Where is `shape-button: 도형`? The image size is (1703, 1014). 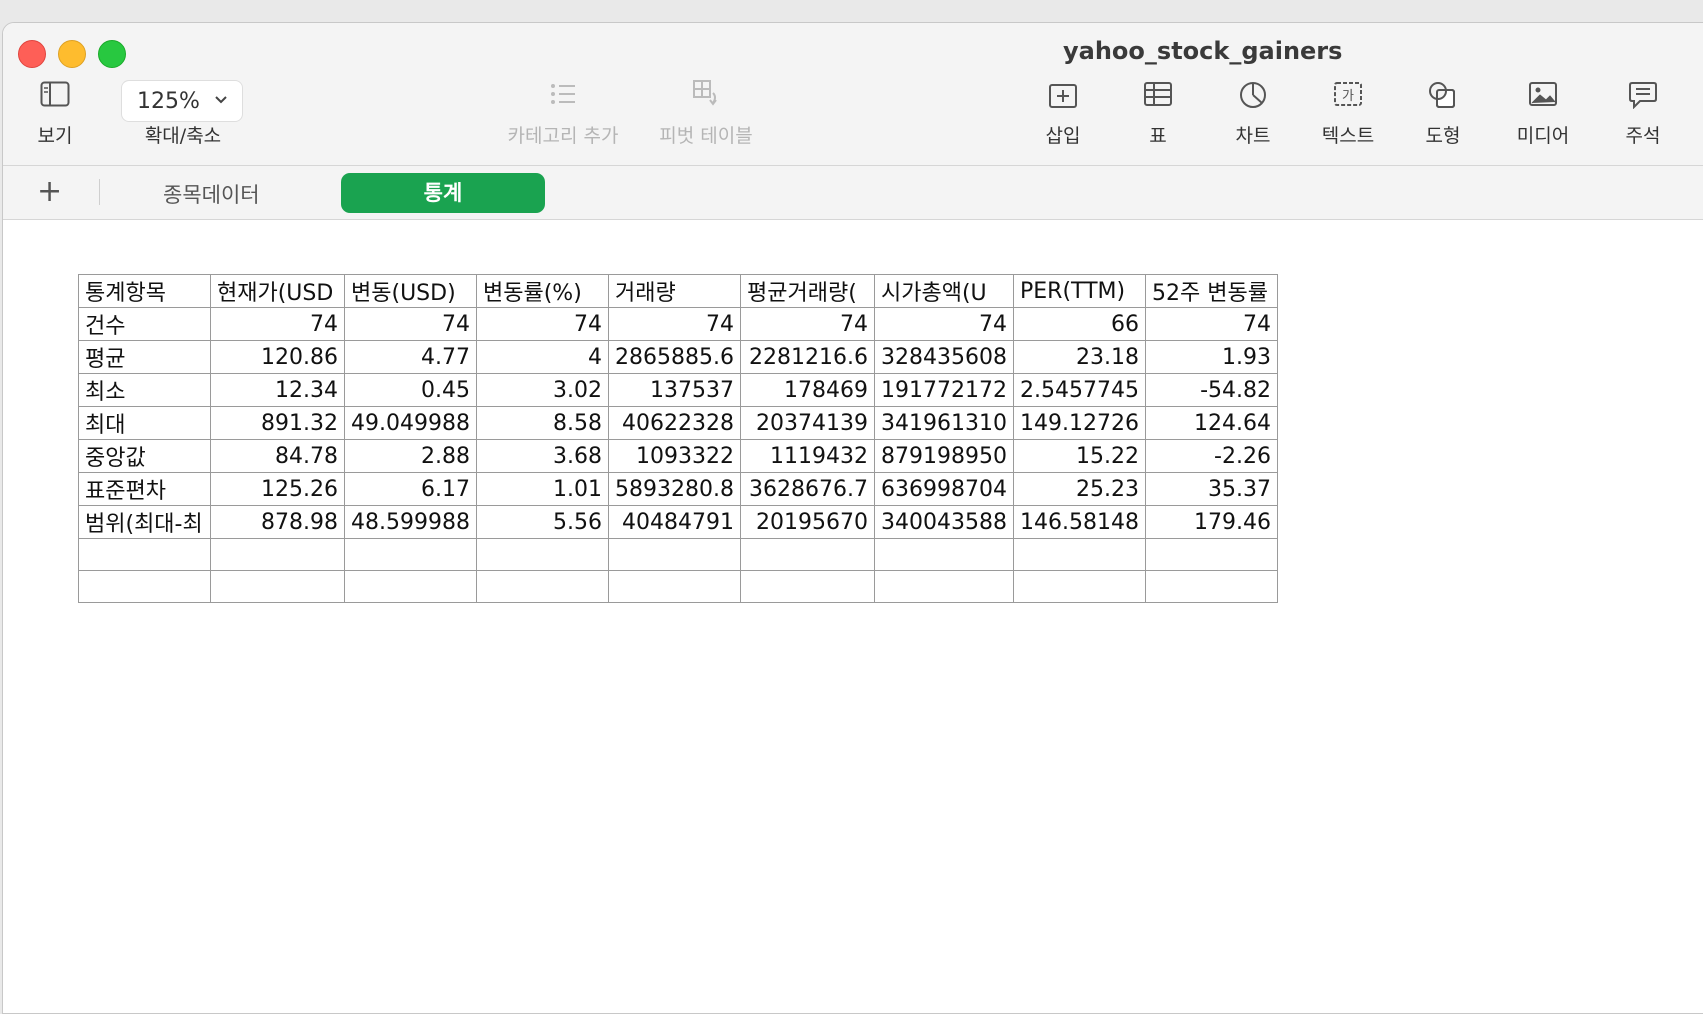
shape-button: 도형 is located at coordinates (1443, 116).